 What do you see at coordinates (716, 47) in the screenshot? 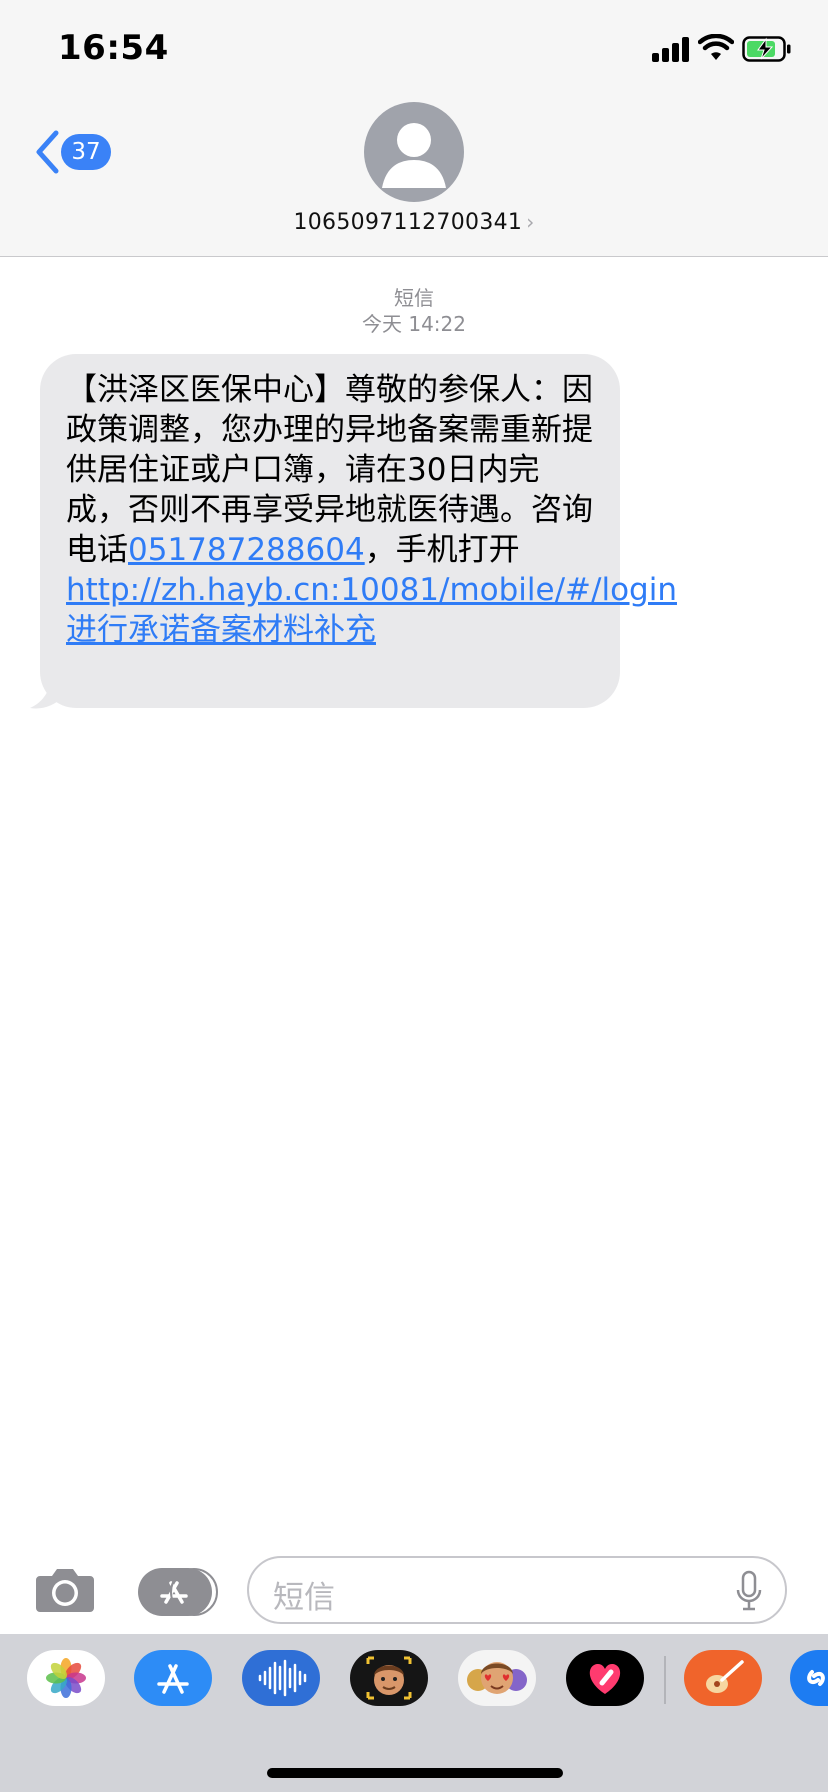
I see `wifi-icon` at bounding box center [716, 47].